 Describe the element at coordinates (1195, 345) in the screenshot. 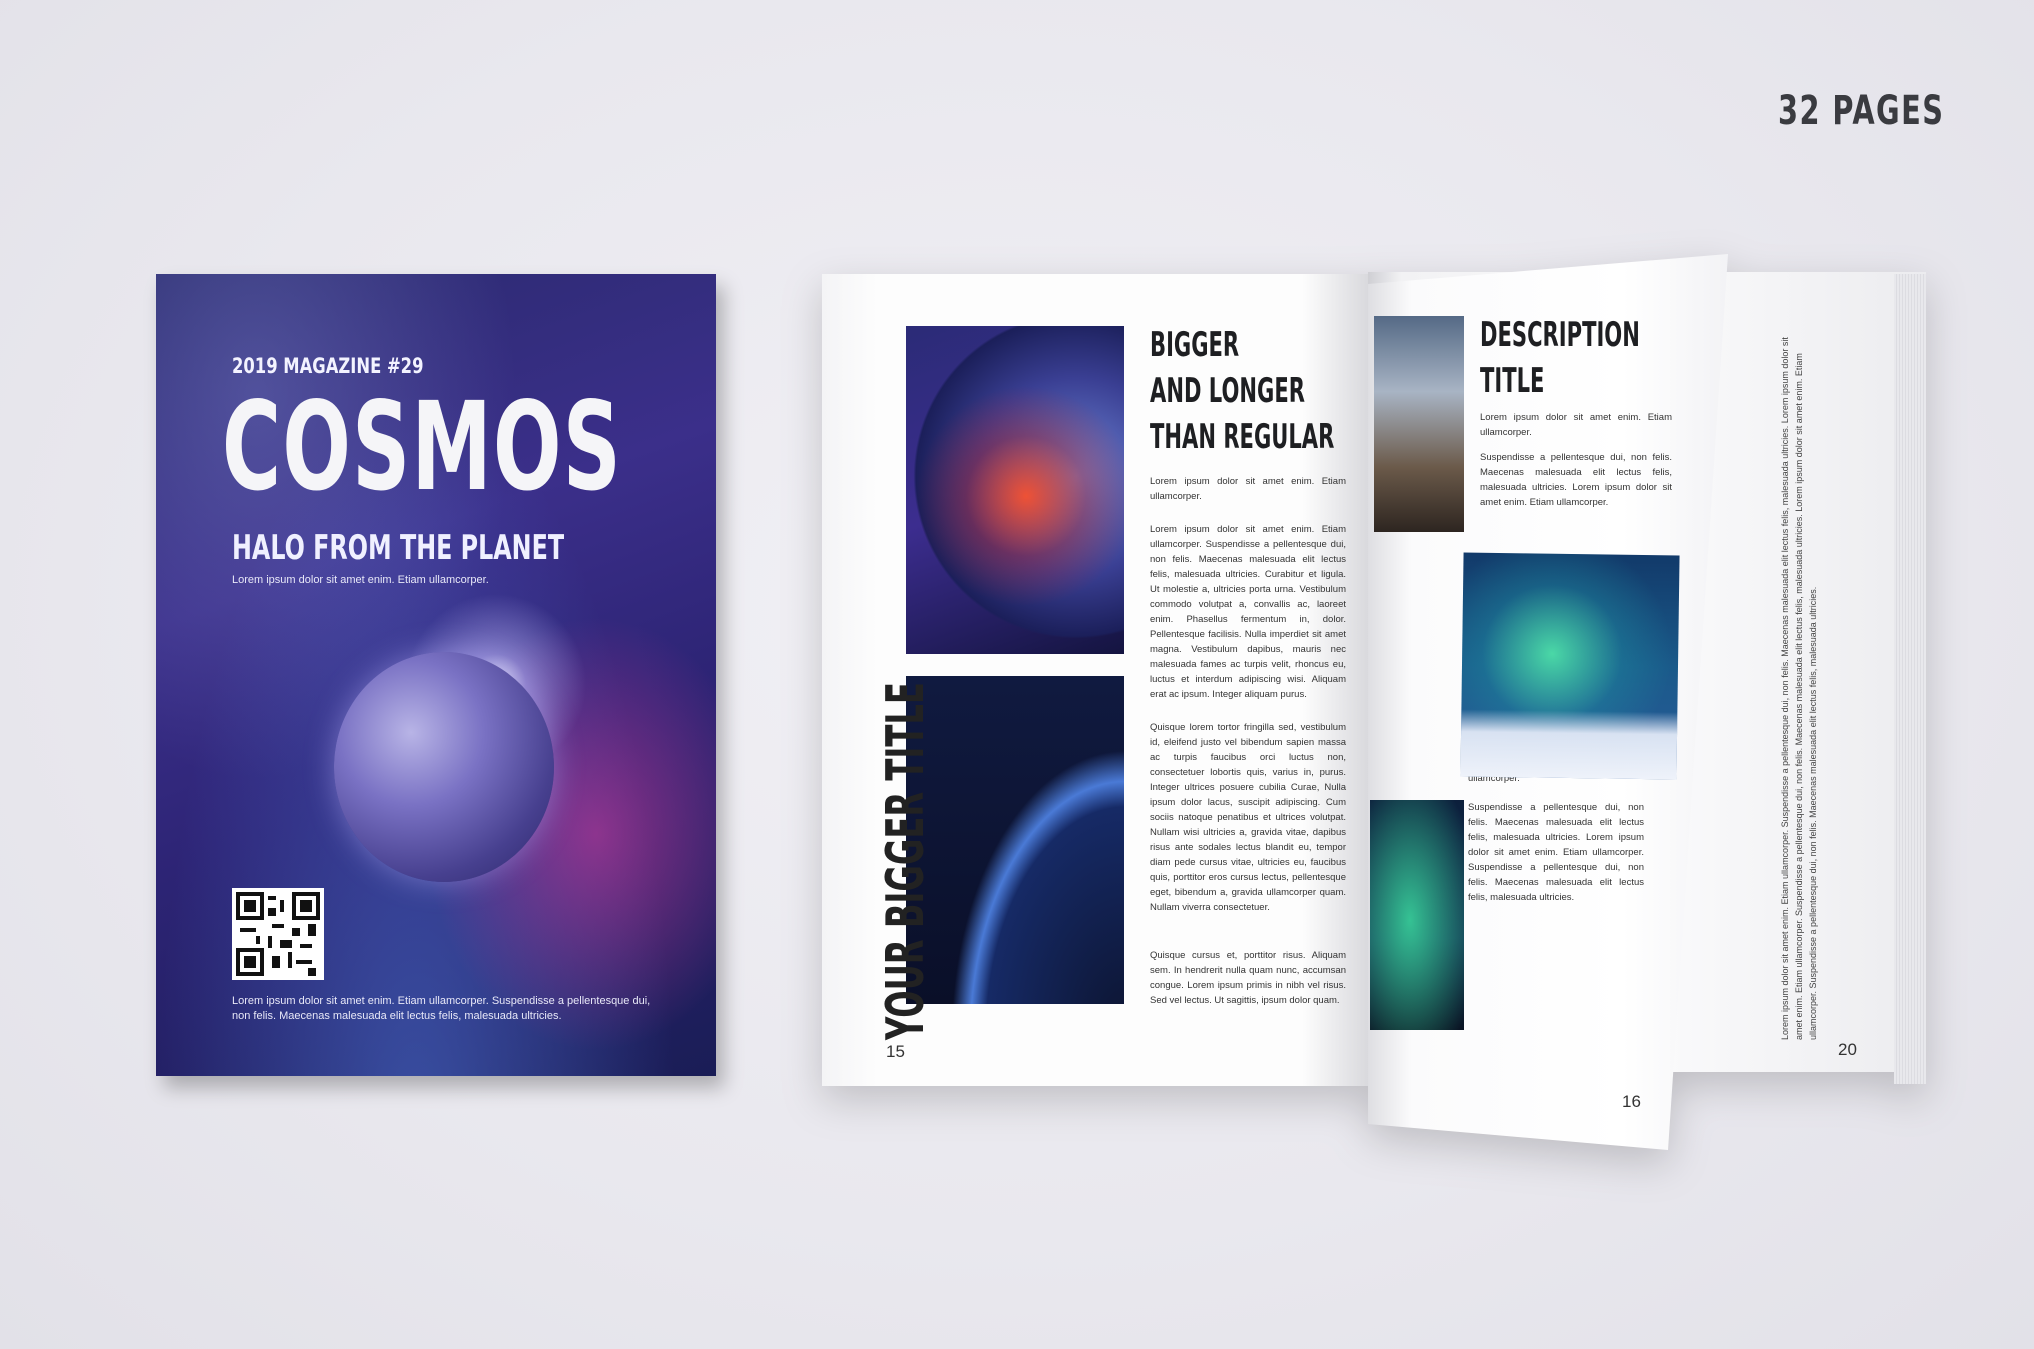

I see `page15-heading-line1: BIGGER` at that location.